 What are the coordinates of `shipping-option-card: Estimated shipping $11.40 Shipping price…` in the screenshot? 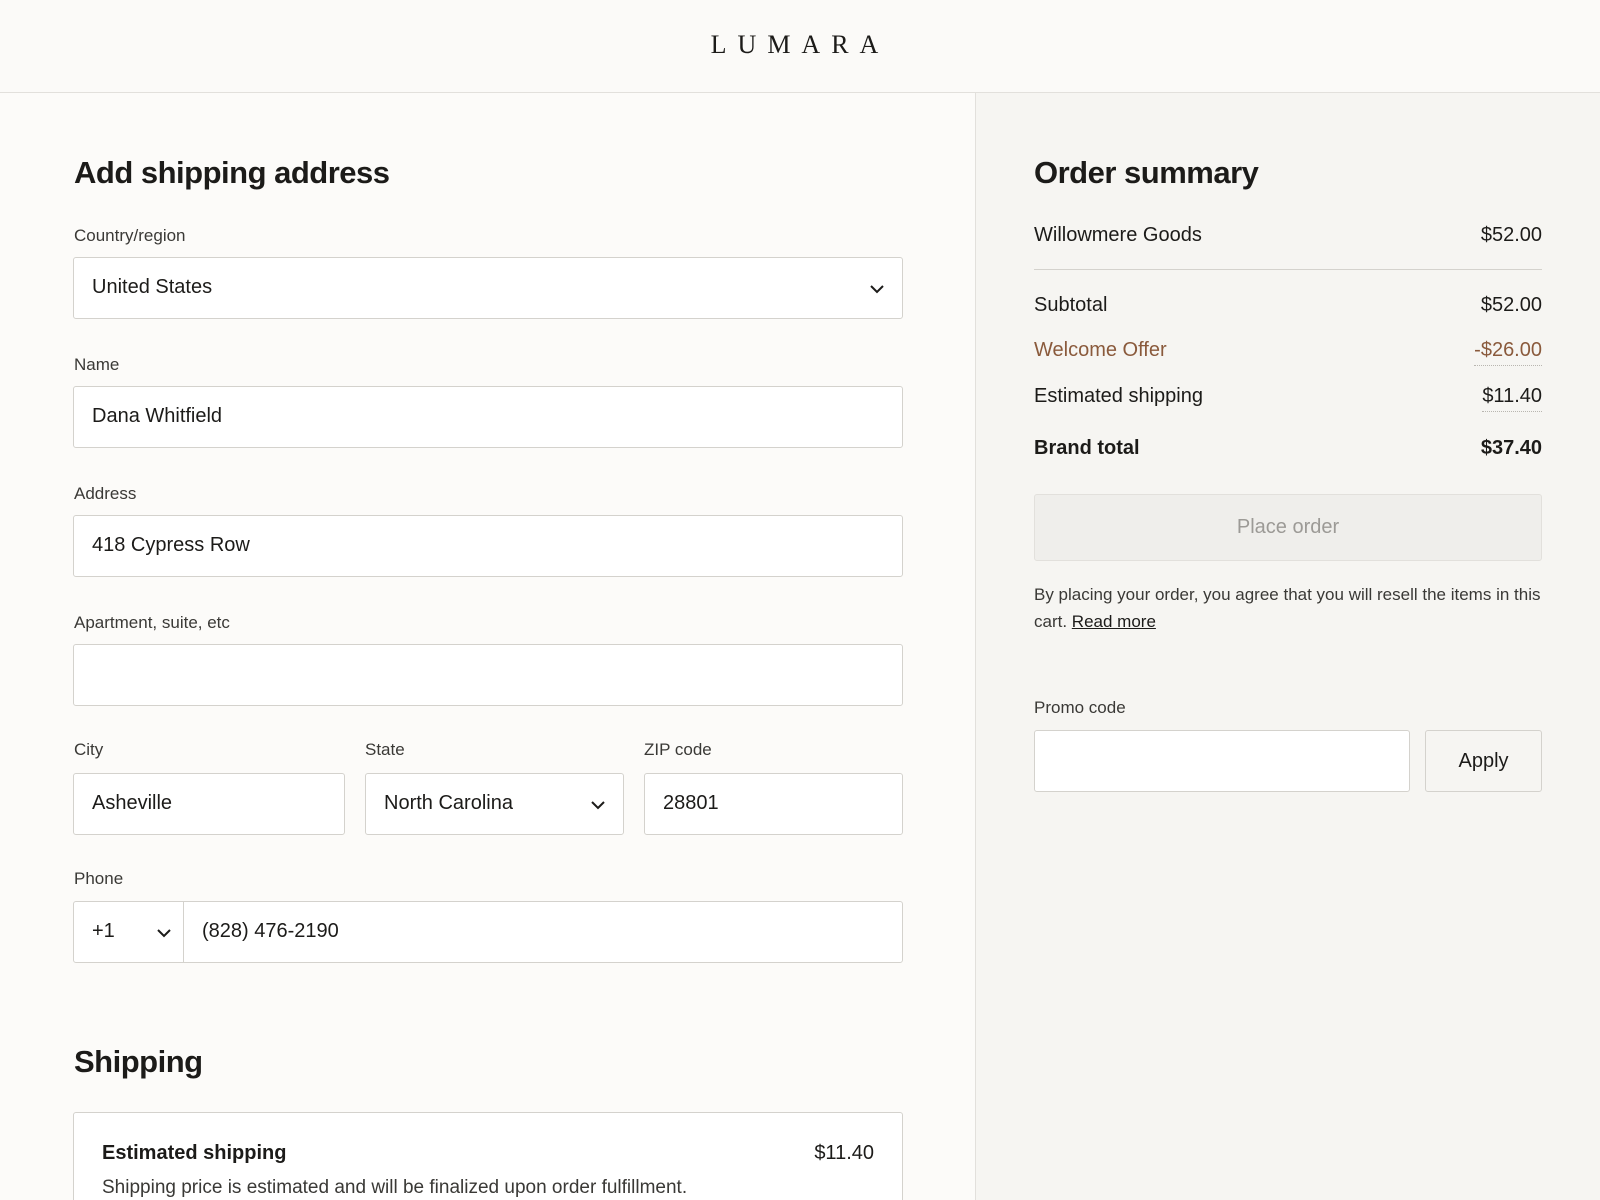 It's located at (488, 1156).